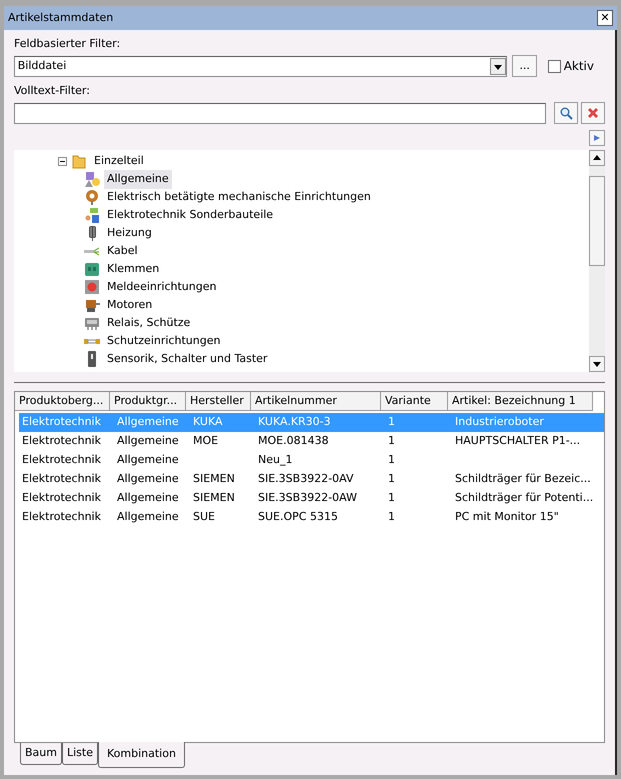  I want to click on field-label: Volltext-Filter:, so click(52, 90).